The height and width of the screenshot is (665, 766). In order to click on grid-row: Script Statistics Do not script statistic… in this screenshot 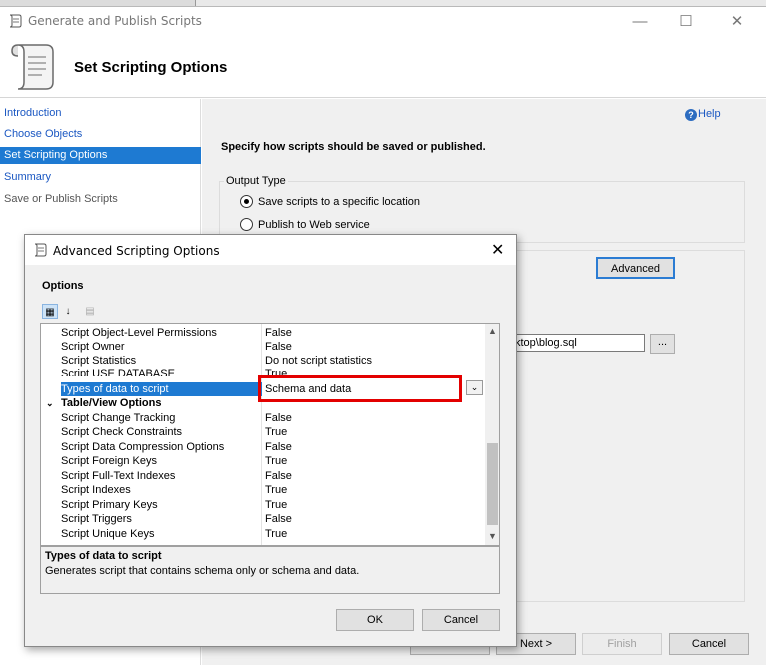, I will do `click(263, 361)`.